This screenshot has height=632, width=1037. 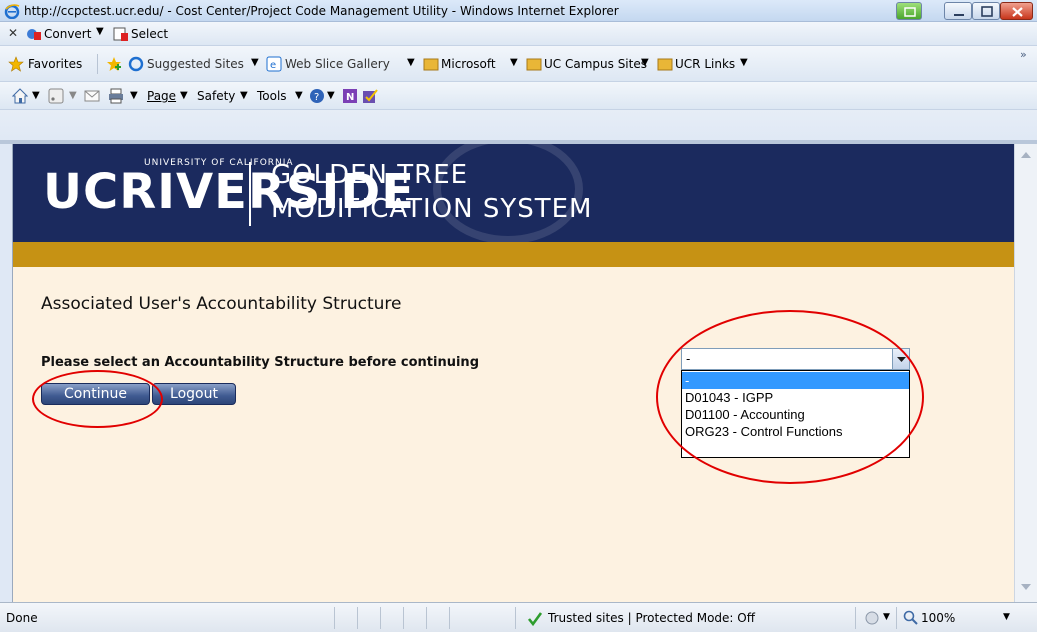 I want to click on convert-dropdown-icon: ▼, so click(x=100, y=31).